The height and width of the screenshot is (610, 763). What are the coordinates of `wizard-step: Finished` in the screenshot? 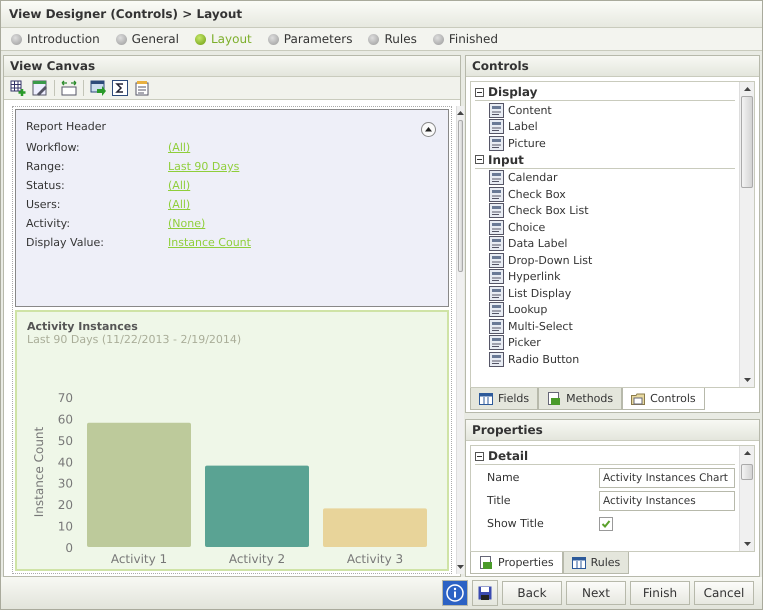 It's located at (465, 39).